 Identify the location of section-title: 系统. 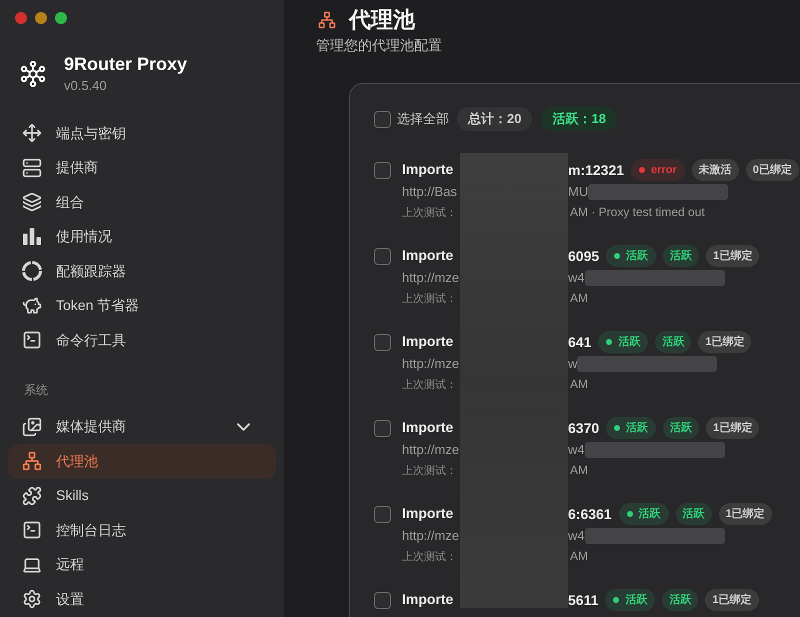
(36, 389).